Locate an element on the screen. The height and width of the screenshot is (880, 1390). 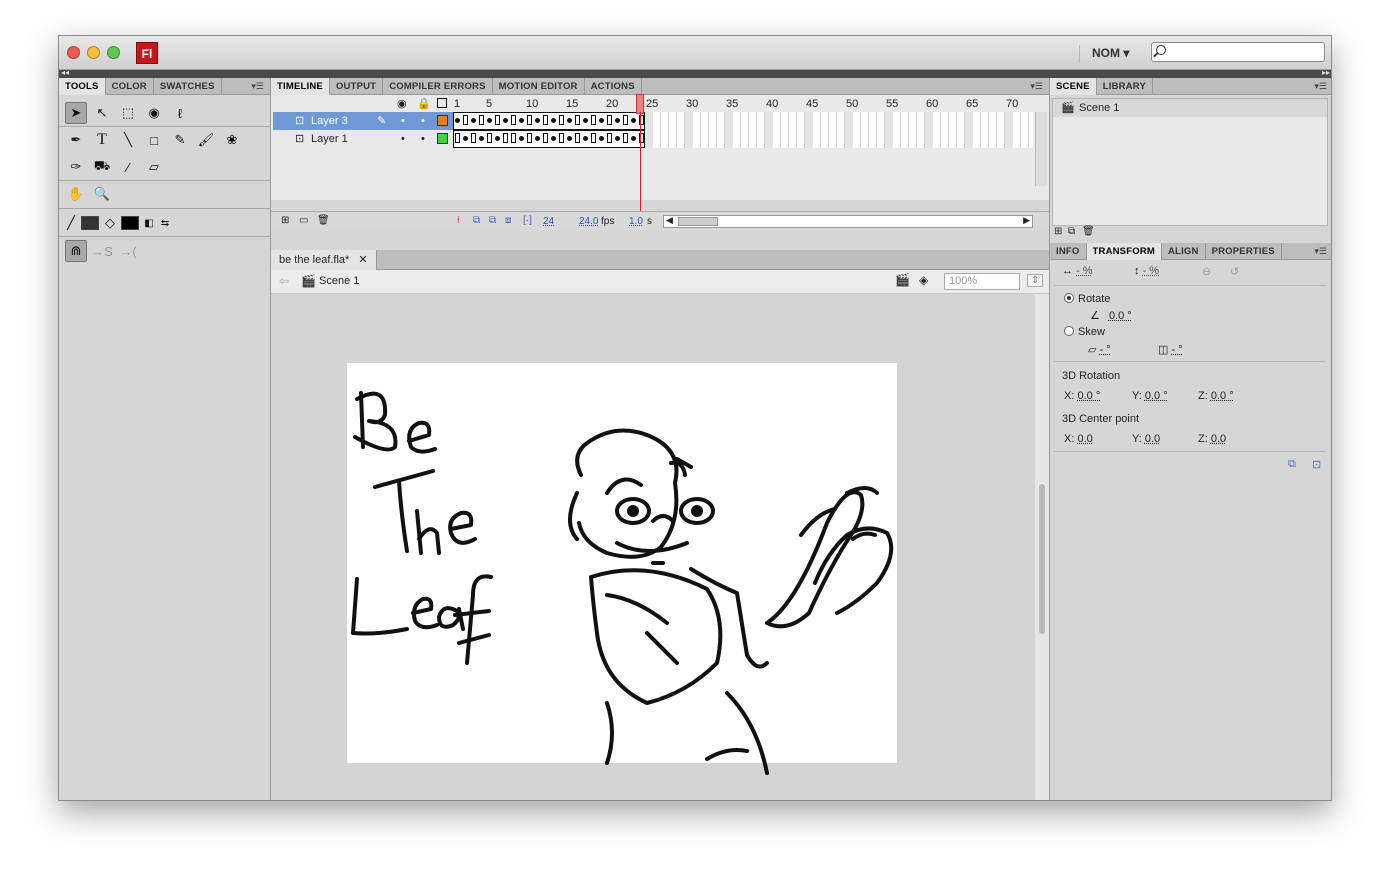
document-tab: be the leaf.fla* ✕ is located at coordinates (324, 260).